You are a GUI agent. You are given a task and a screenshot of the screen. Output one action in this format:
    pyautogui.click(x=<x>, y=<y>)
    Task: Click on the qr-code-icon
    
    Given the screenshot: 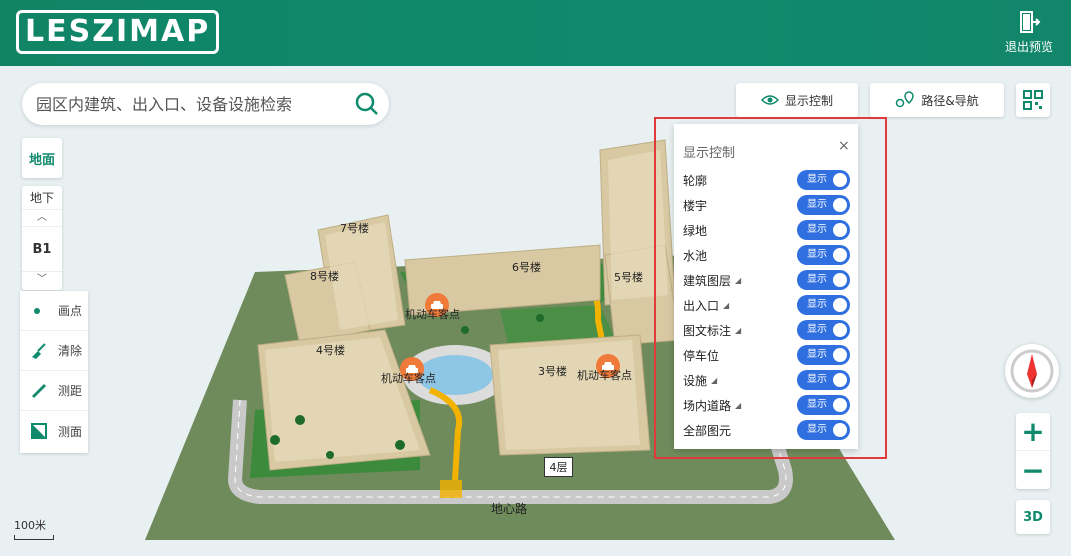 What is the action you would take?
    pyautogui.click(x=1033, y=100)
    